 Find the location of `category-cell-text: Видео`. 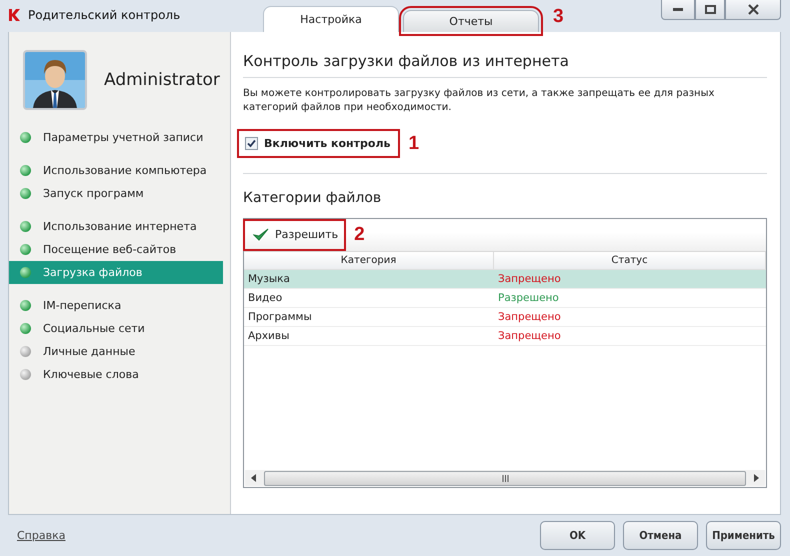

category-cell-text: Видео is located at coordinates (265, 298).